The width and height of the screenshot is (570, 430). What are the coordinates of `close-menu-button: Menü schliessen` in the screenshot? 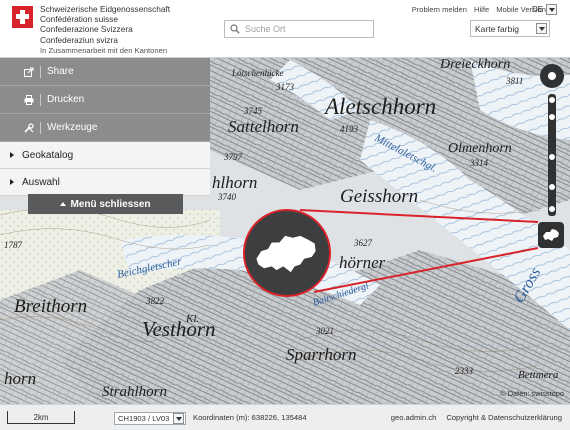 It's located at (105, 204).